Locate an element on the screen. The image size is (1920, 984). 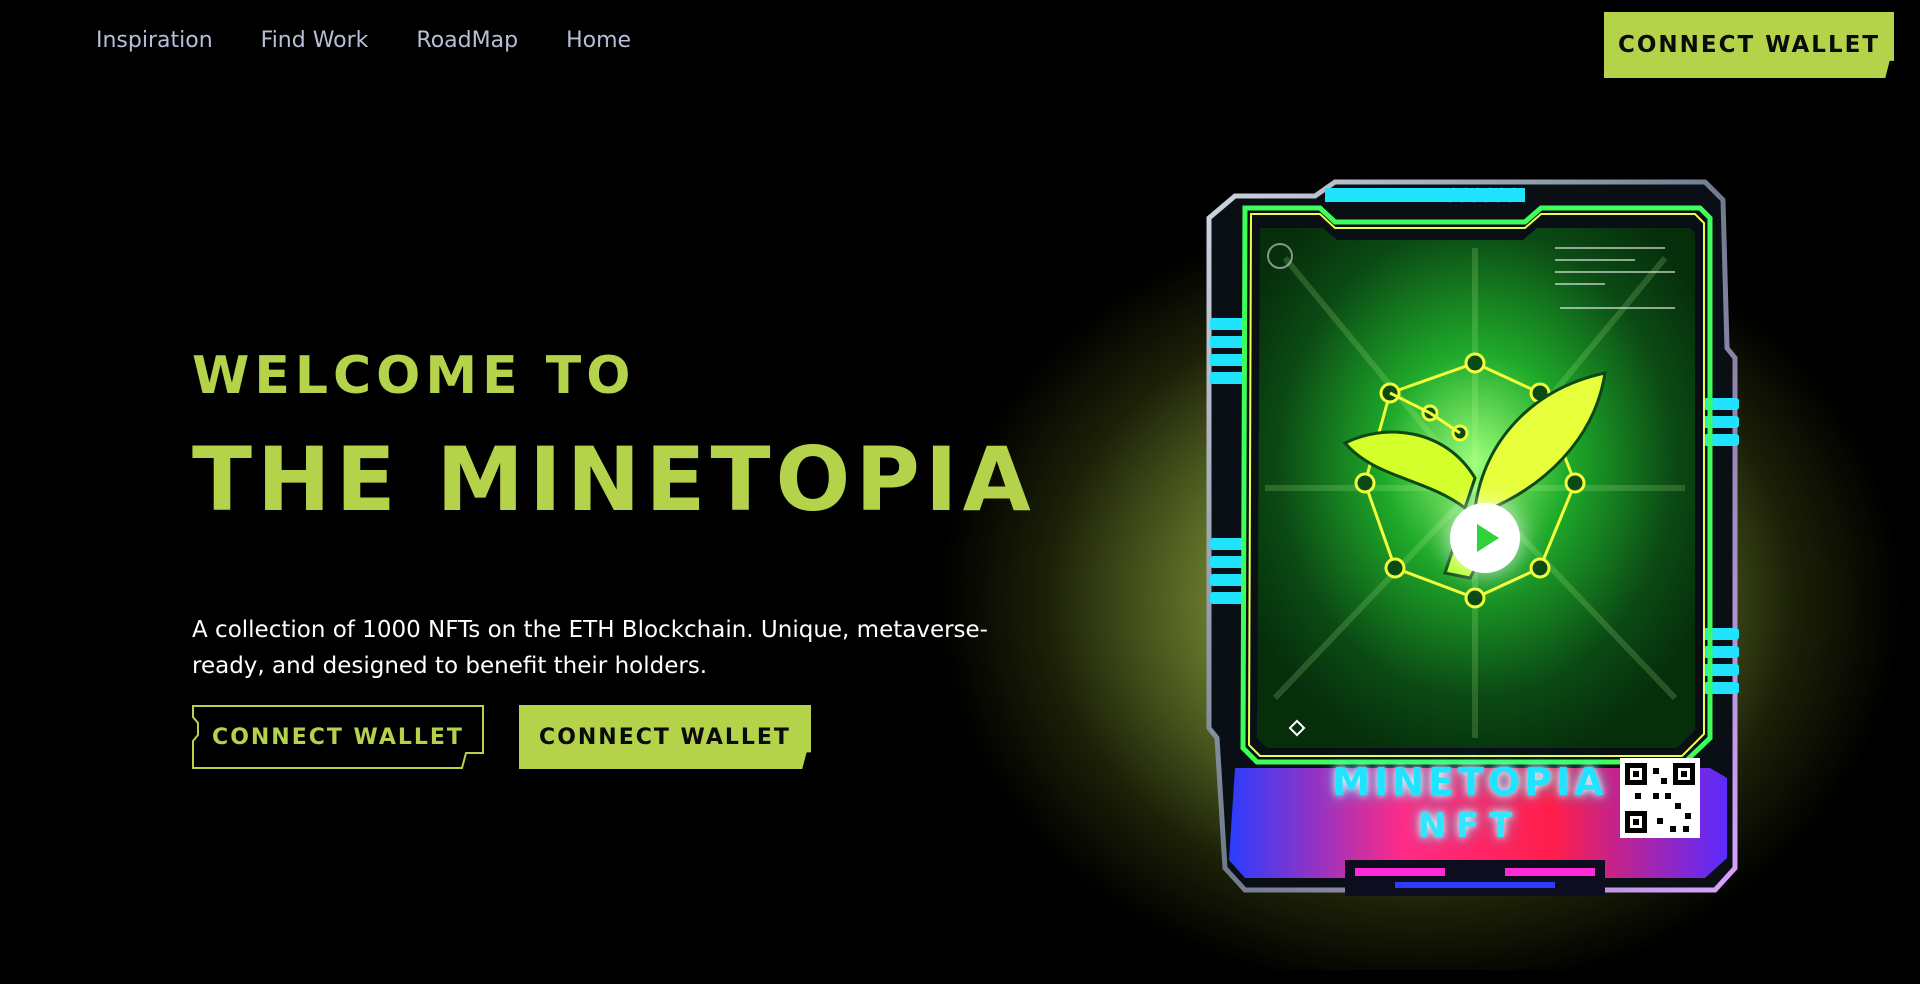
hero-title: The Minetopia is located at coordinates (614, 479).